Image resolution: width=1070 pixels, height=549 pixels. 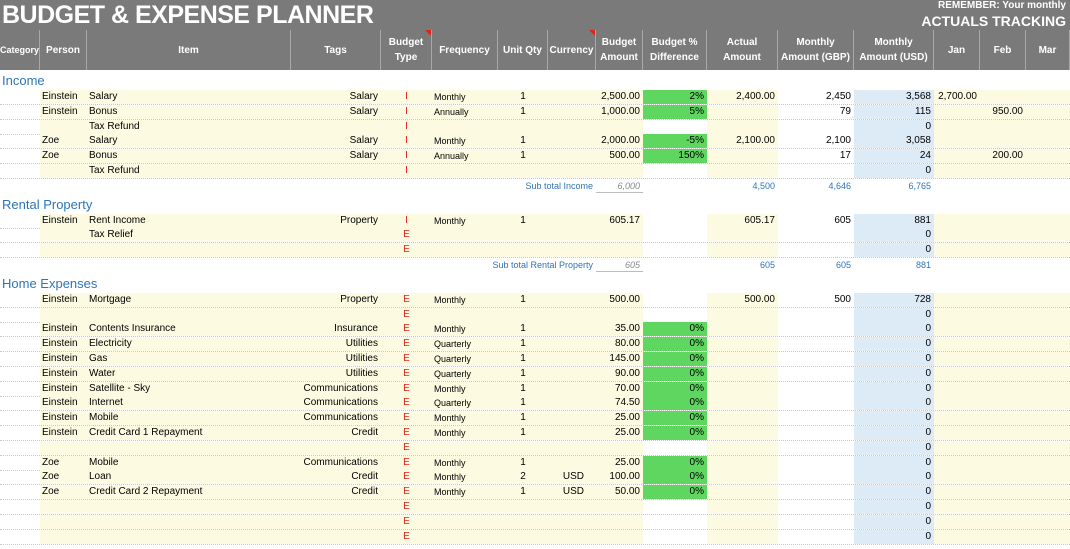 What do you see at coordinates (336, 389) in the screenshot?
I see `tags-cell: Communications` at bounding box center [336, 389].